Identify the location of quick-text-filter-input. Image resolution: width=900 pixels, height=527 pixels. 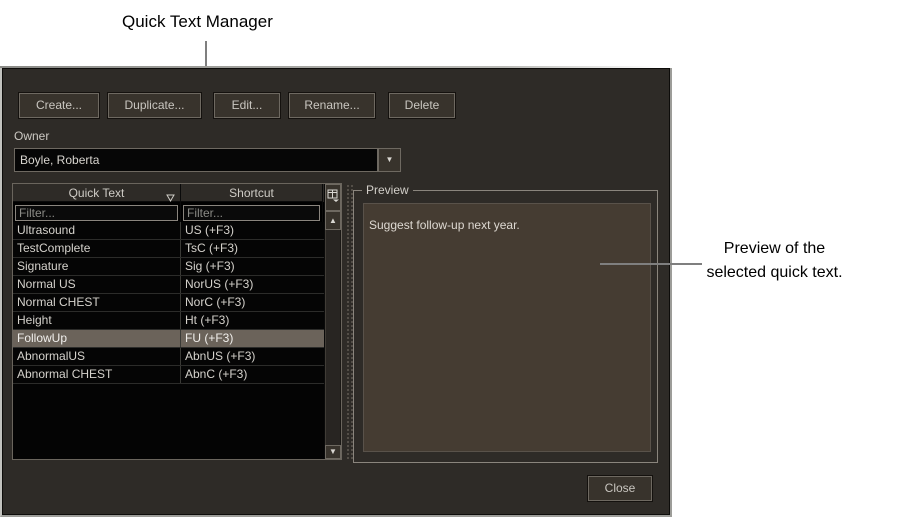
(96, 213).